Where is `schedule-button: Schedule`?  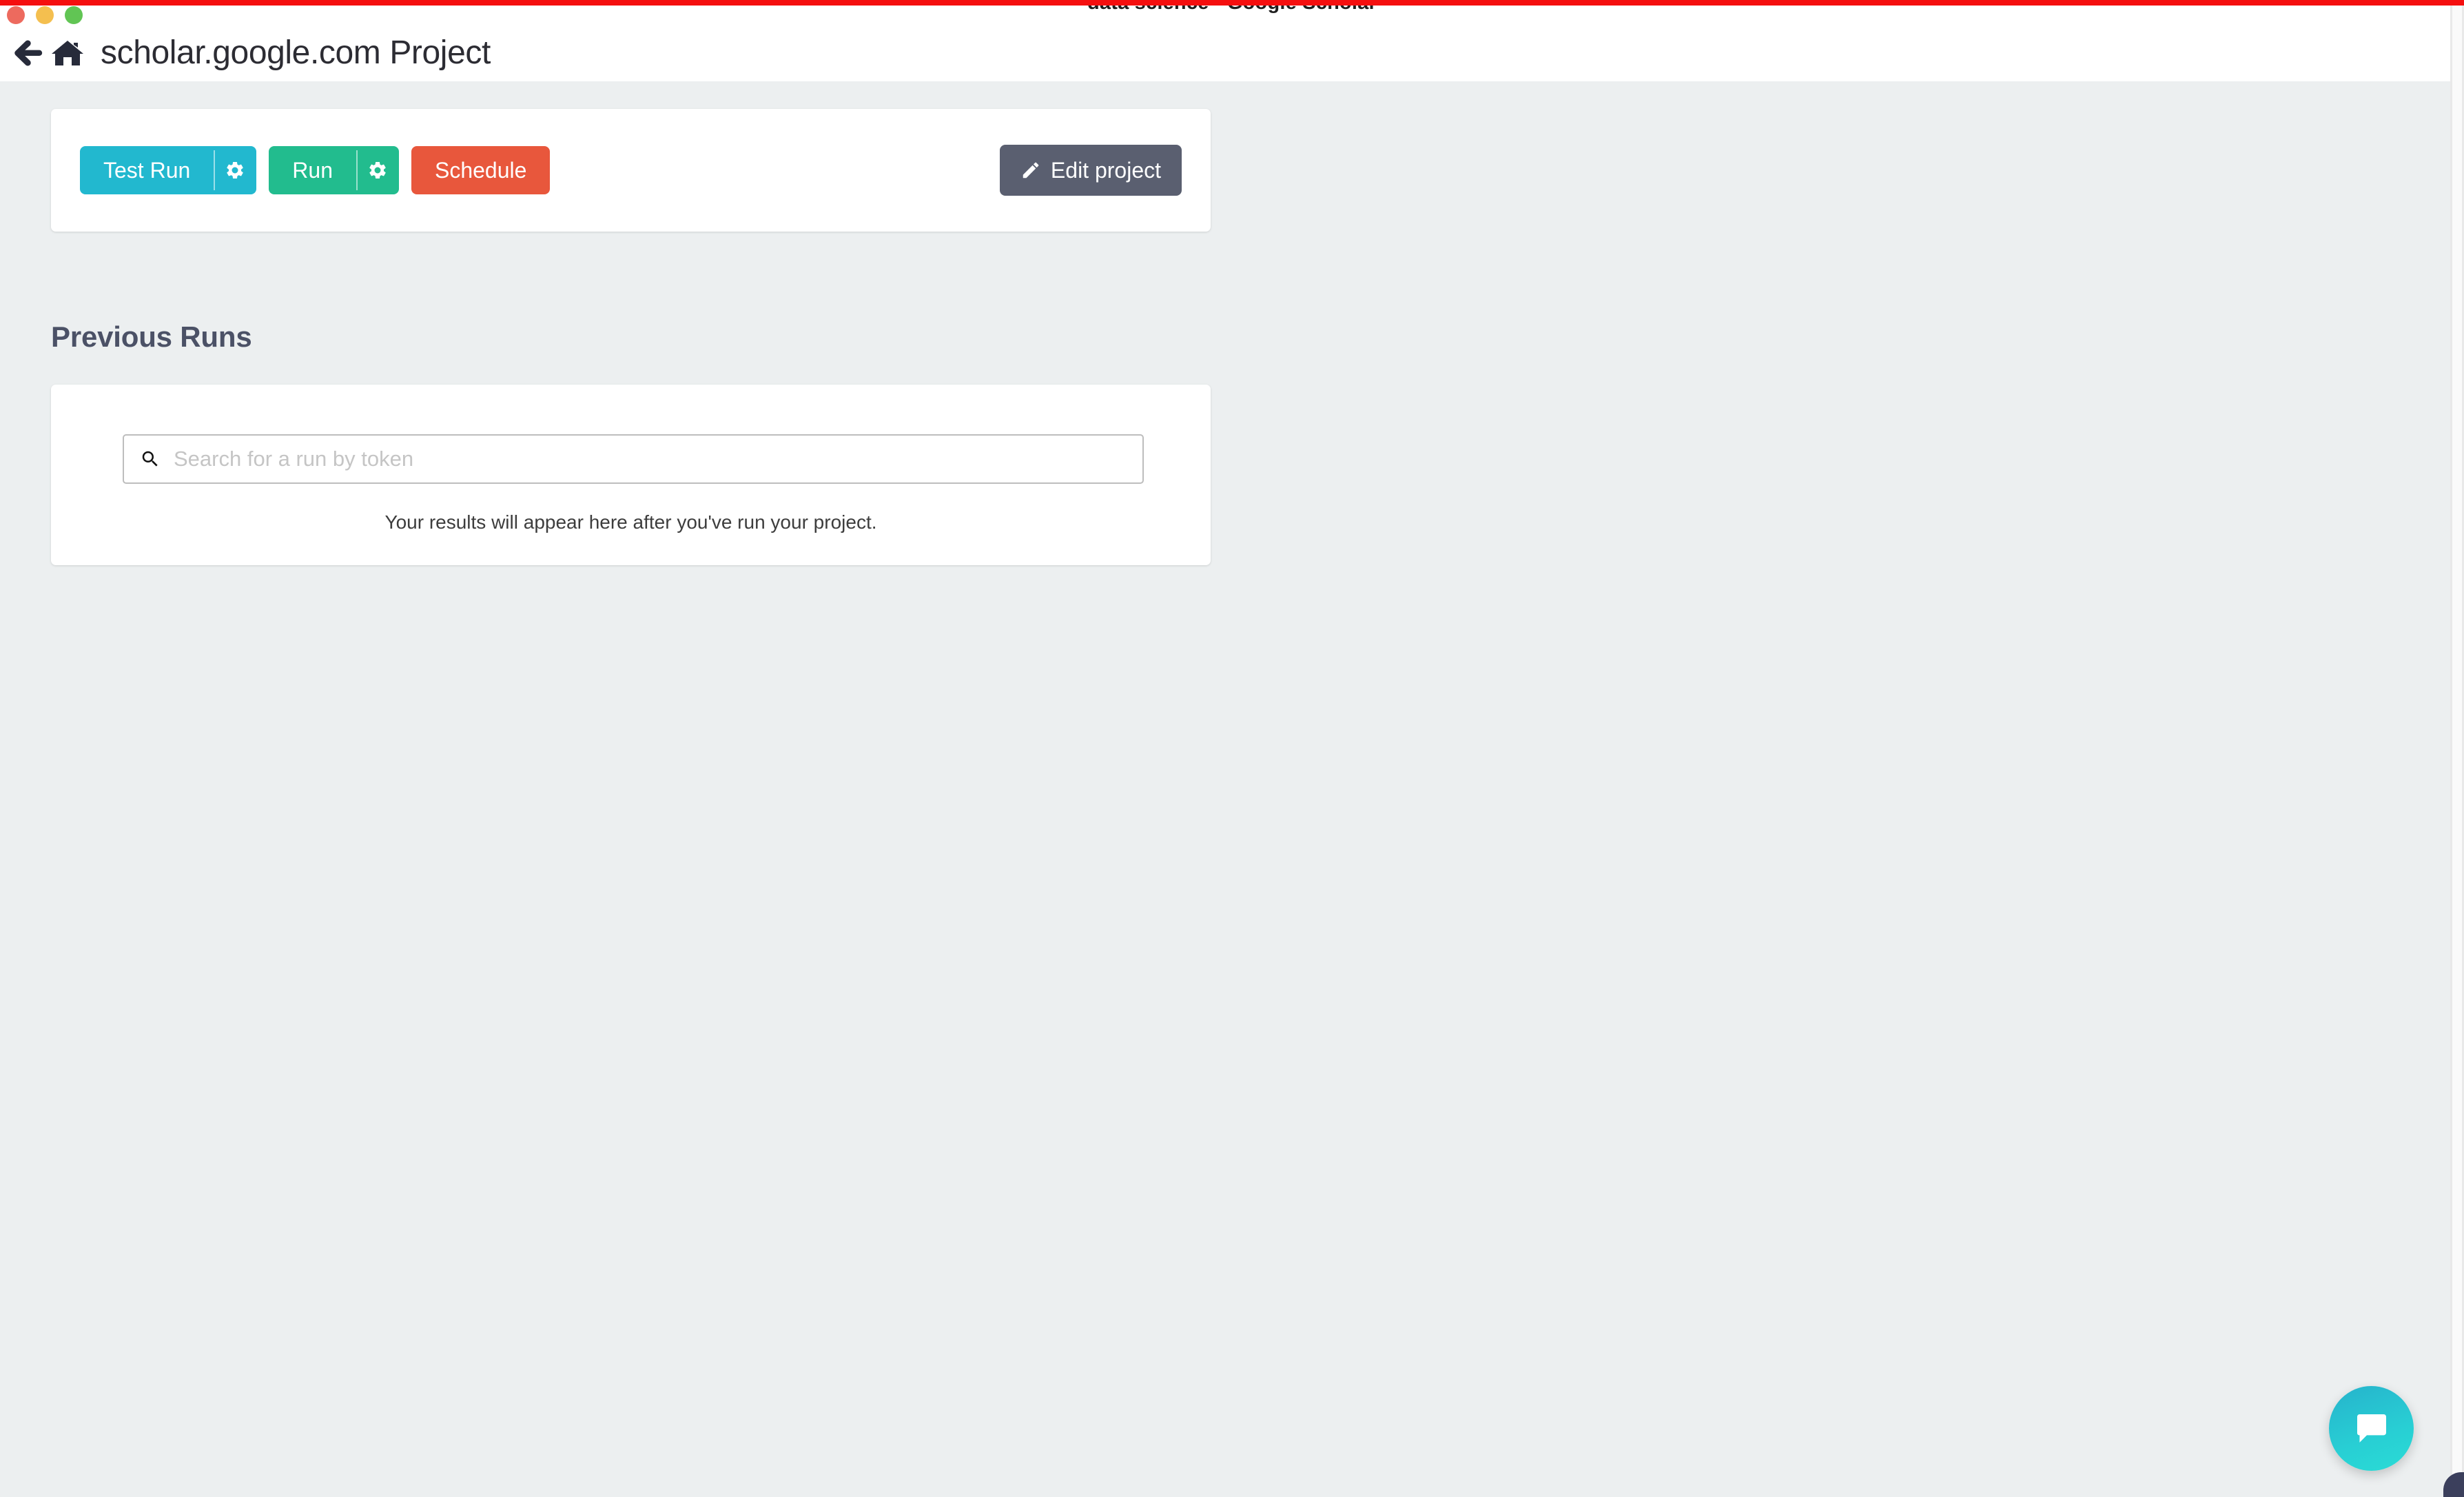 schedule-button: Schedule is located at coordinates (481, 170).